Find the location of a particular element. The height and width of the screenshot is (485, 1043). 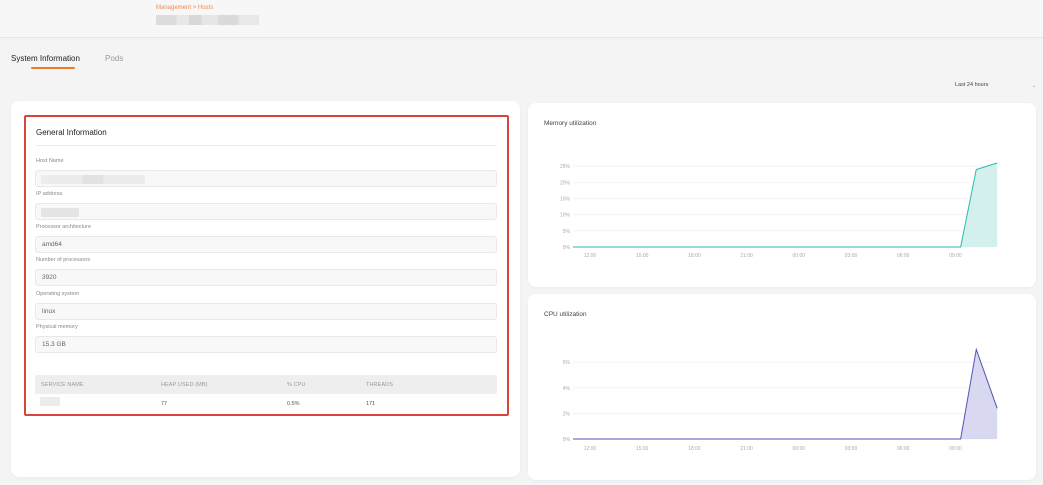

ip-address-field is located at coordinates (266, 211).